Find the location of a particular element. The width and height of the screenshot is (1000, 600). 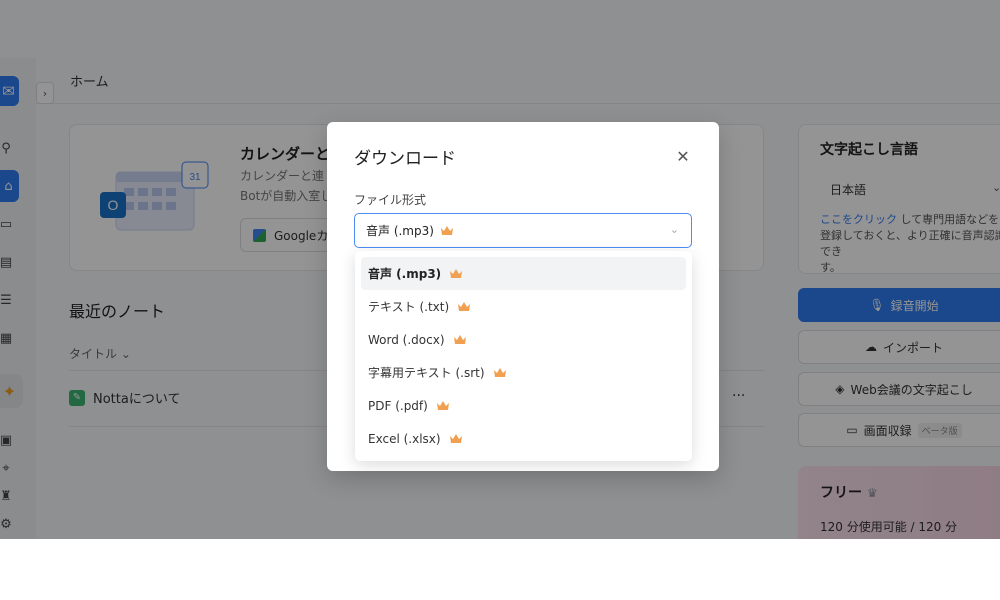

selected-format: 音声 (.mp3) is located at coordinates (400, 231).